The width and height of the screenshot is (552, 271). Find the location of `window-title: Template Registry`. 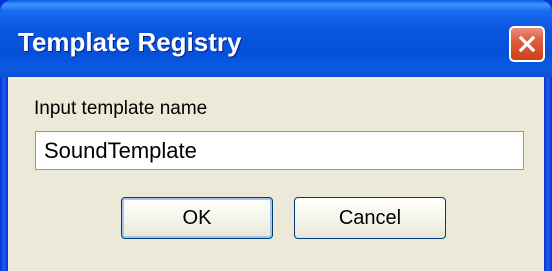

window-title: Template Registry is located at coordinates (130, 42).